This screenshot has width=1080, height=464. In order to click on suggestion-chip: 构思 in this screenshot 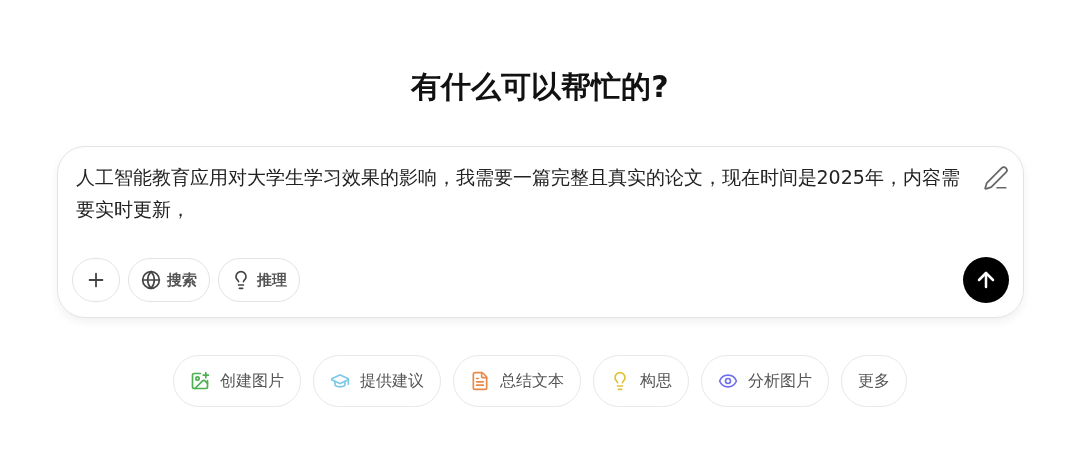, I will do `click(641, 381)`.